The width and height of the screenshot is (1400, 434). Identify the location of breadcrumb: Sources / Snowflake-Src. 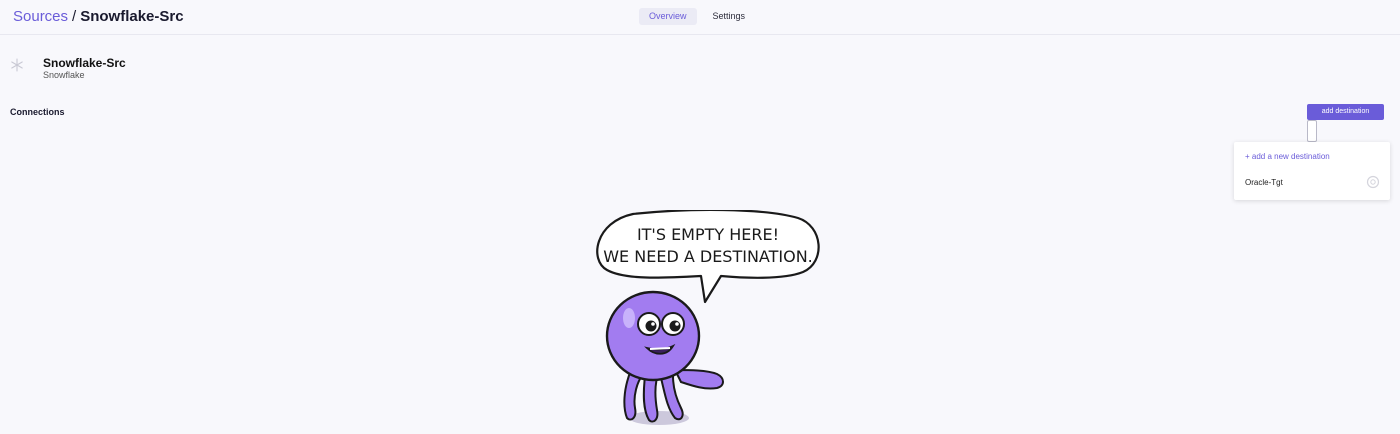
(98, 17).